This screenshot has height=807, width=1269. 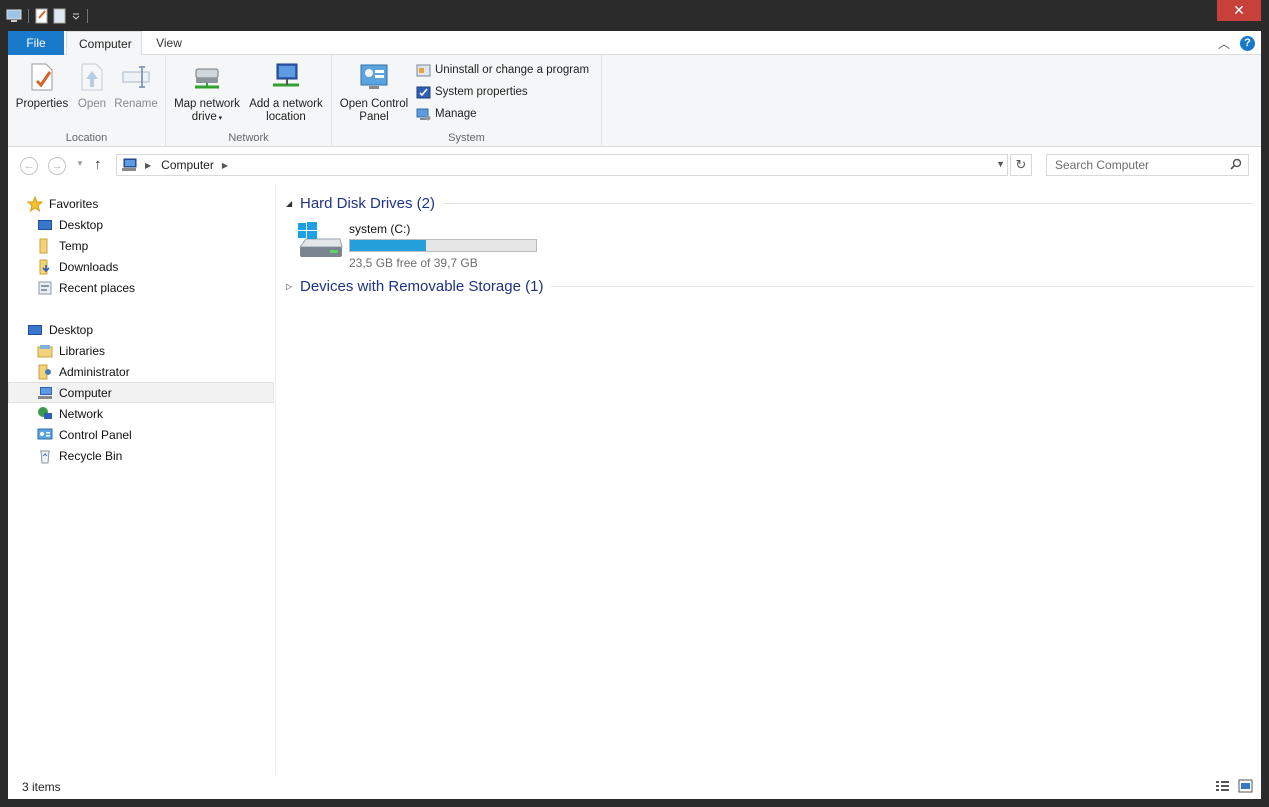 What do you see at coordinates (423, 114) in the screenshot?
I see `manage-icon` at bounding box center [423, 114].